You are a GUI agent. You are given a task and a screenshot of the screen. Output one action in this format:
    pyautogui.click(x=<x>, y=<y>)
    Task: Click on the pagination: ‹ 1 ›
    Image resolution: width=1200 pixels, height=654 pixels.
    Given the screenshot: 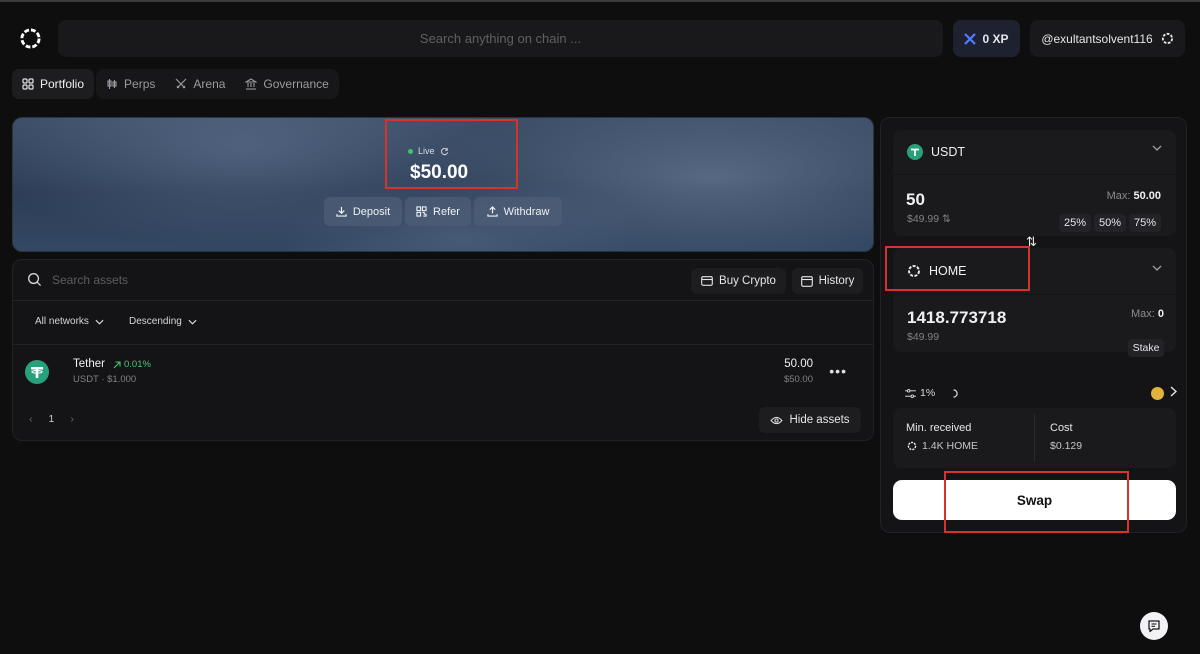 What is the action you would take?
    pyautogui.click(x=51, y=419)
    